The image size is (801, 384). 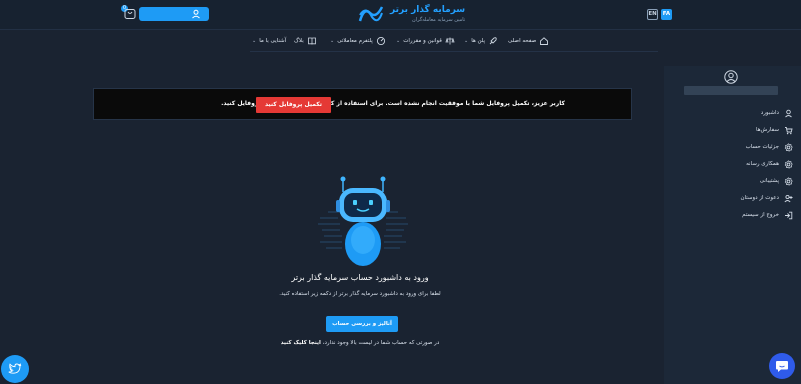 I want to click on sidebar-item-support: پشتیبانی, so click(x=776, y=181).